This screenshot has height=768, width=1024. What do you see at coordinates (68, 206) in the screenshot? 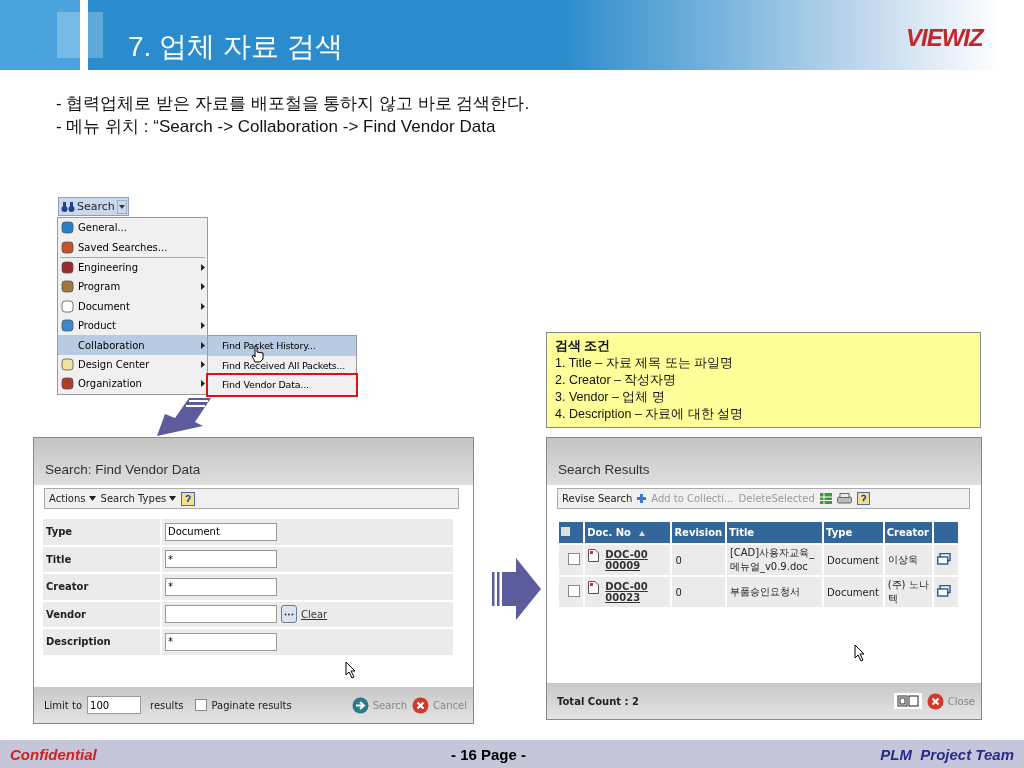
I see `binoculars-icon` at bounding box center [68, 206].